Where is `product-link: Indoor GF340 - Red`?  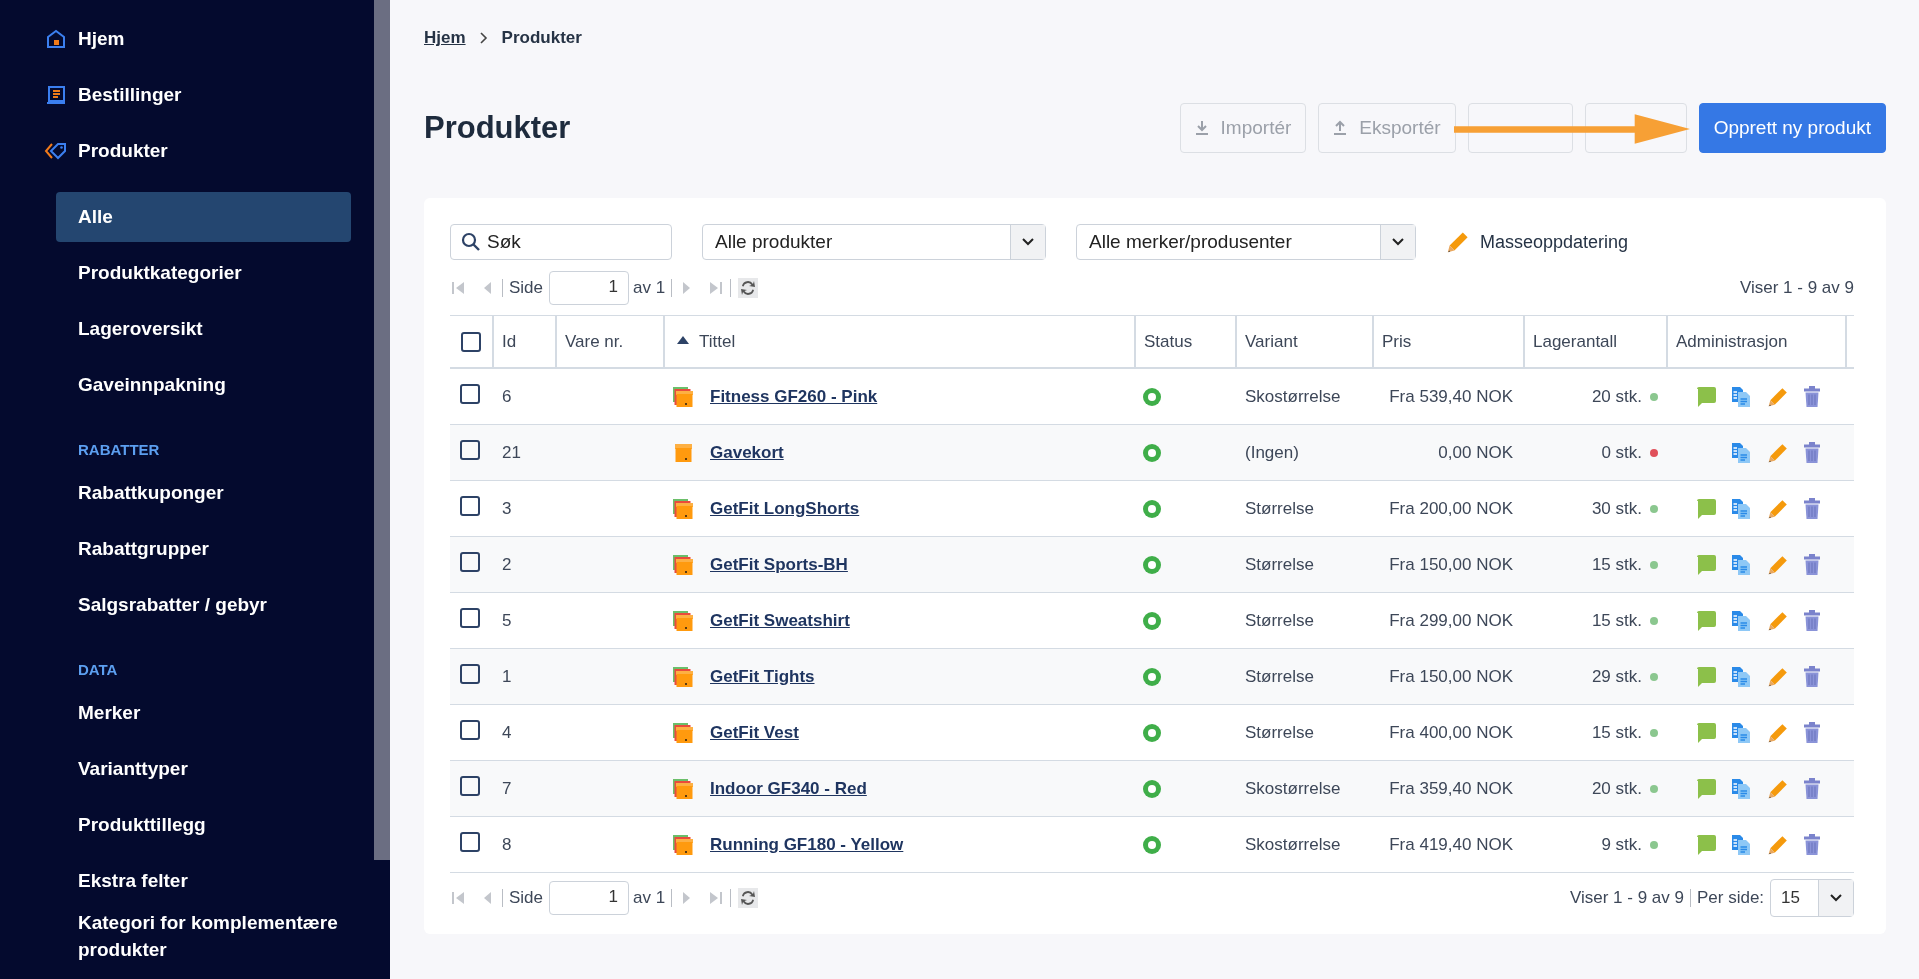 product-link: Indoor GF340 - Red is located at coordinates (788, 788).